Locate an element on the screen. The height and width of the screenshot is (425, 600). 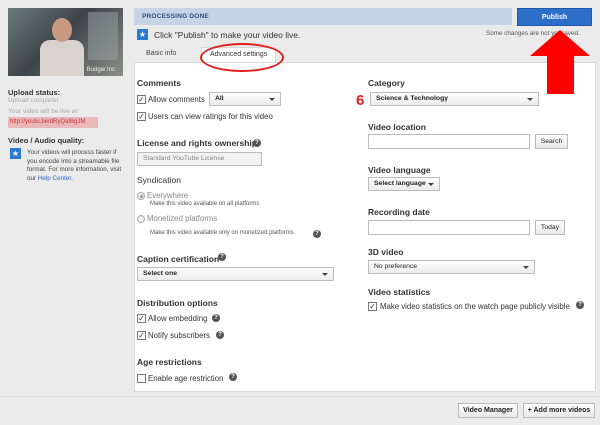
recording-date-input is located at coordinates (449, 227).